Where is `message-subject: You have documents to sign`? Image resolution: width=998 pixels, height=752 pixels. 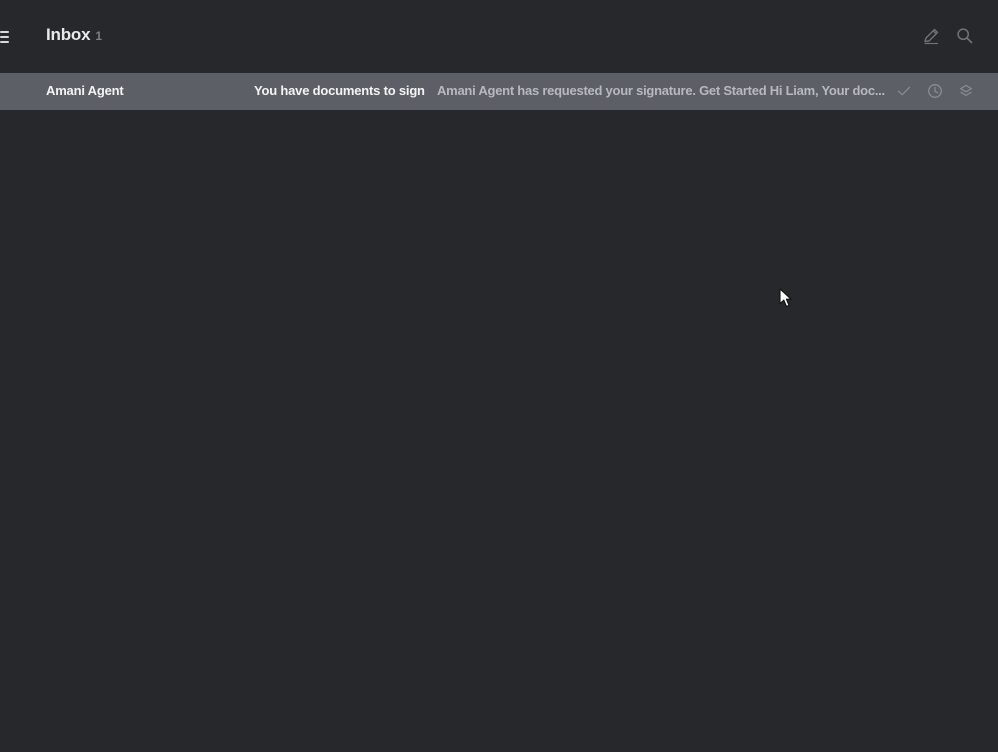
message-subject: You have documents to sign is located at coordinates (339, 90).